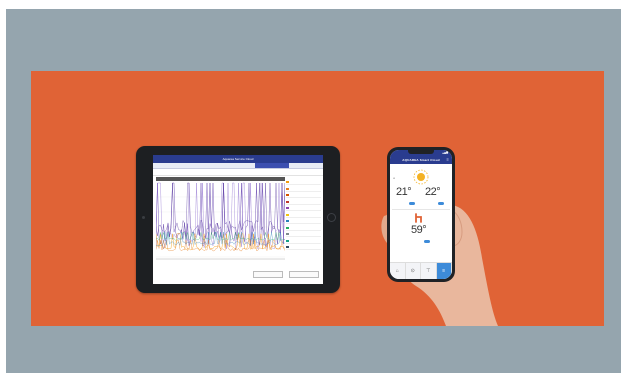 Image resolution: width=627 pixels, height=381 pixels. I want to click on phone-app-title: AQUAREA Smart Cloud, so click(421, 160).